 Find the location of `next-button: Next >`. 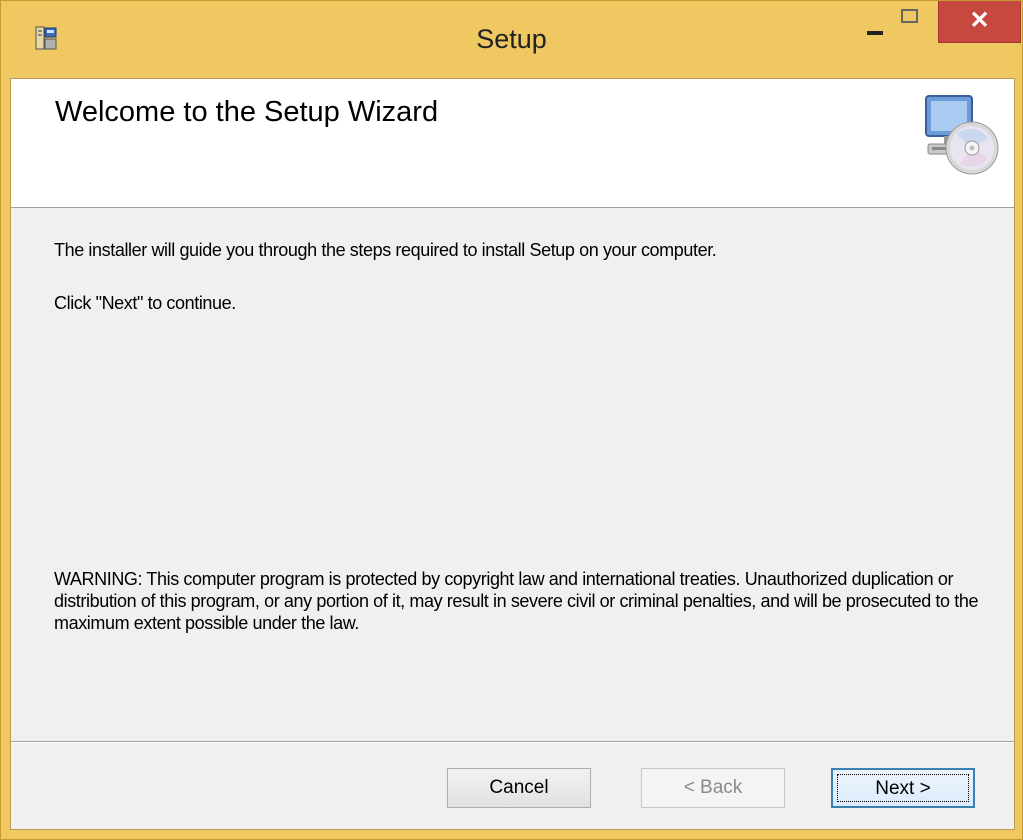

next-button: Next > is located at coordinates (903, 788).